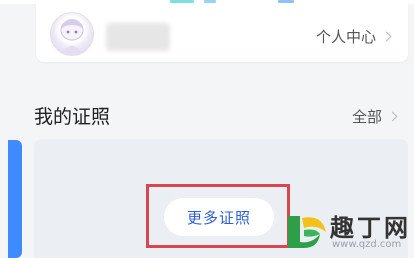  I want to click on personal-center-label: 个人中心, so click(345, 37).